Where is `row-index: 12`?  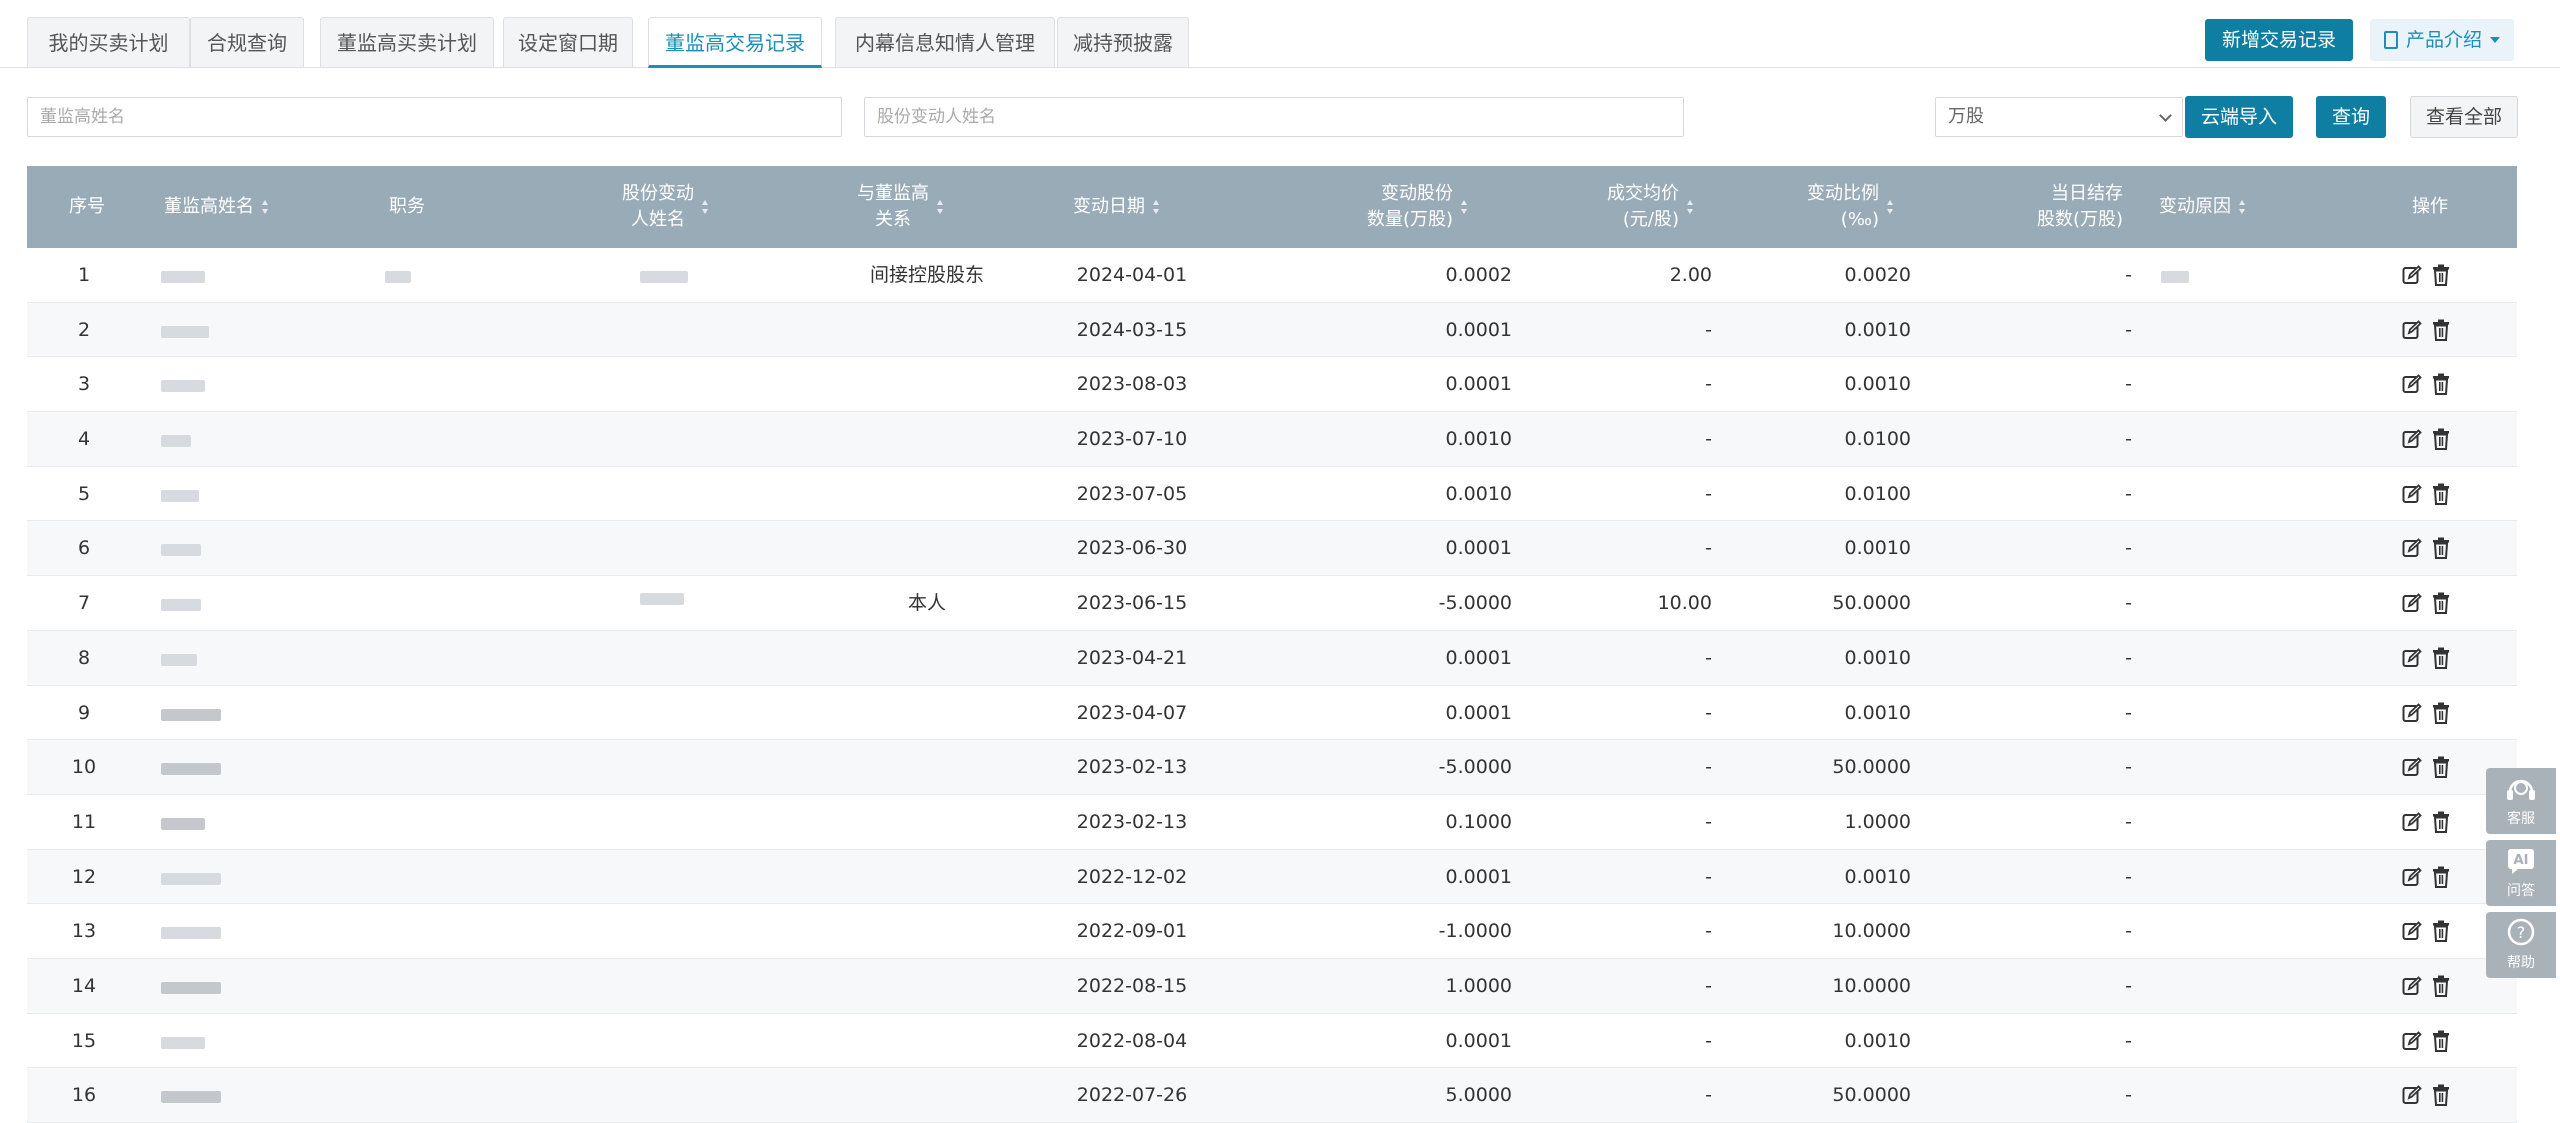
row-index: 12 is located at coordinates (84, 876).